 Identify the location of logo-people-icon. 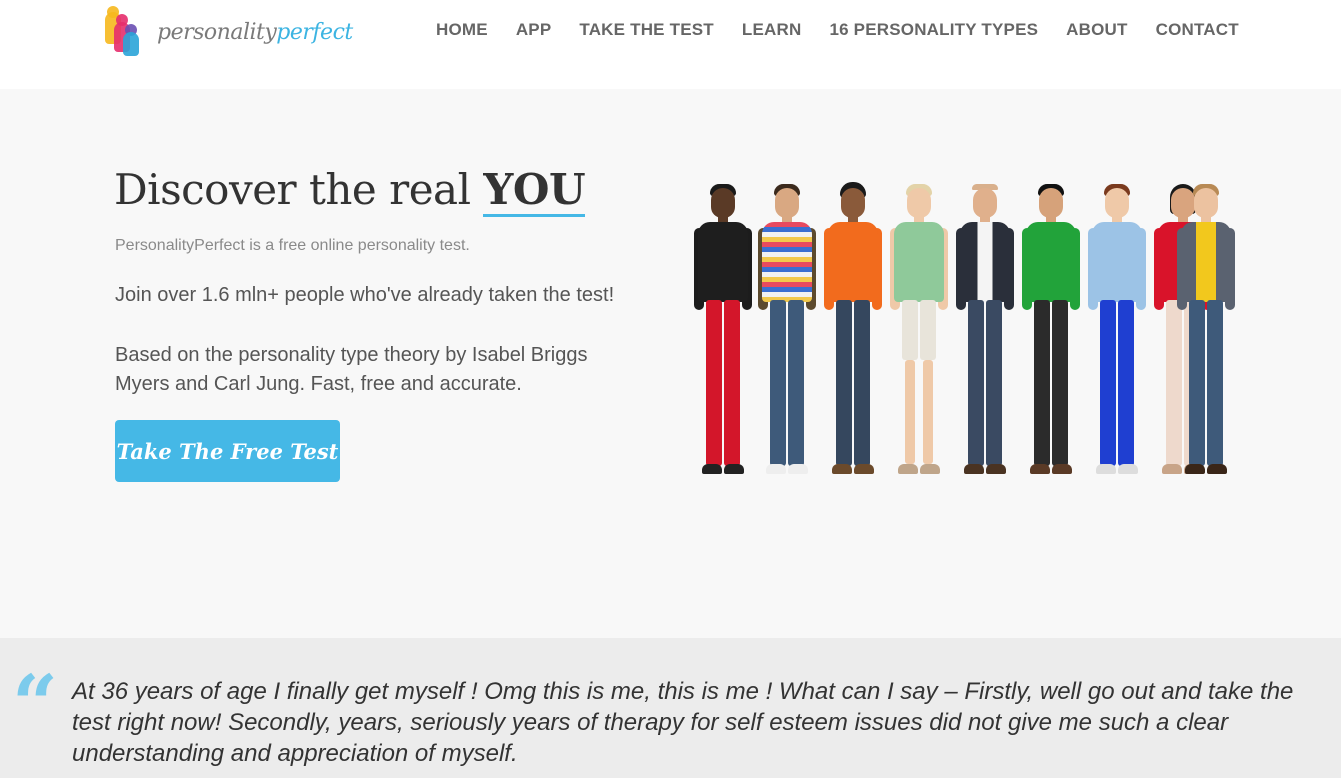
(126, 32).